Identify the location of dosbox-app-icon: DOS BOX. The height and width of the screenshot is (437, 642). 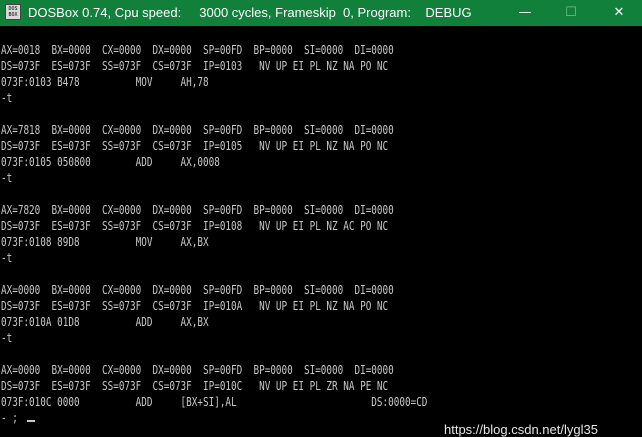
(13, 12).